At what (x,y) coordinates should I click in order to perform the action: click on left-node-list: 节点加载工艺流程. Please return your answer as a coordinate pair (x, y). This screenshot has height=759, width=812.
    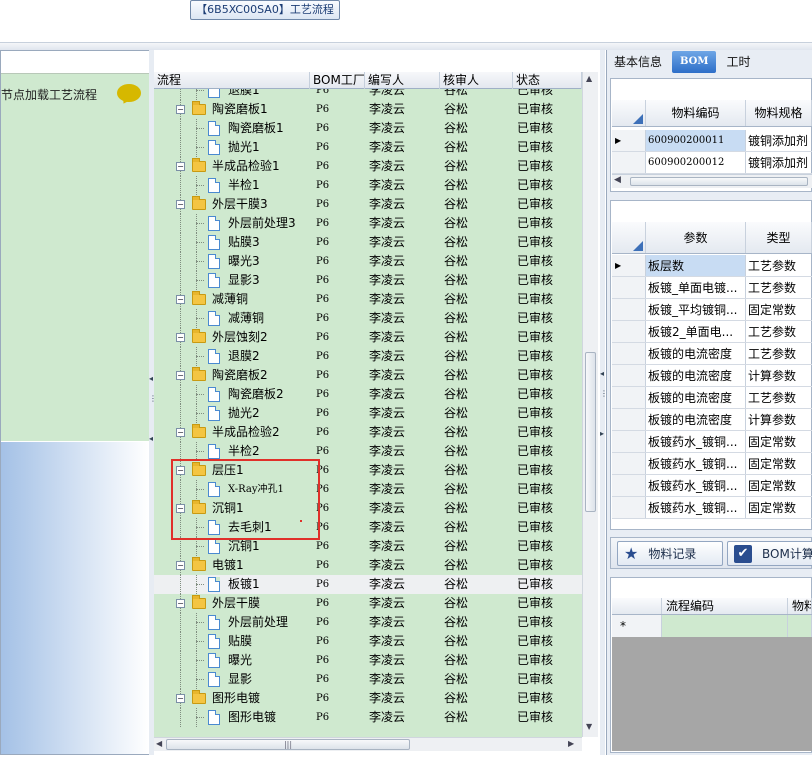
    Looking at the image, I should click on (75, 257).